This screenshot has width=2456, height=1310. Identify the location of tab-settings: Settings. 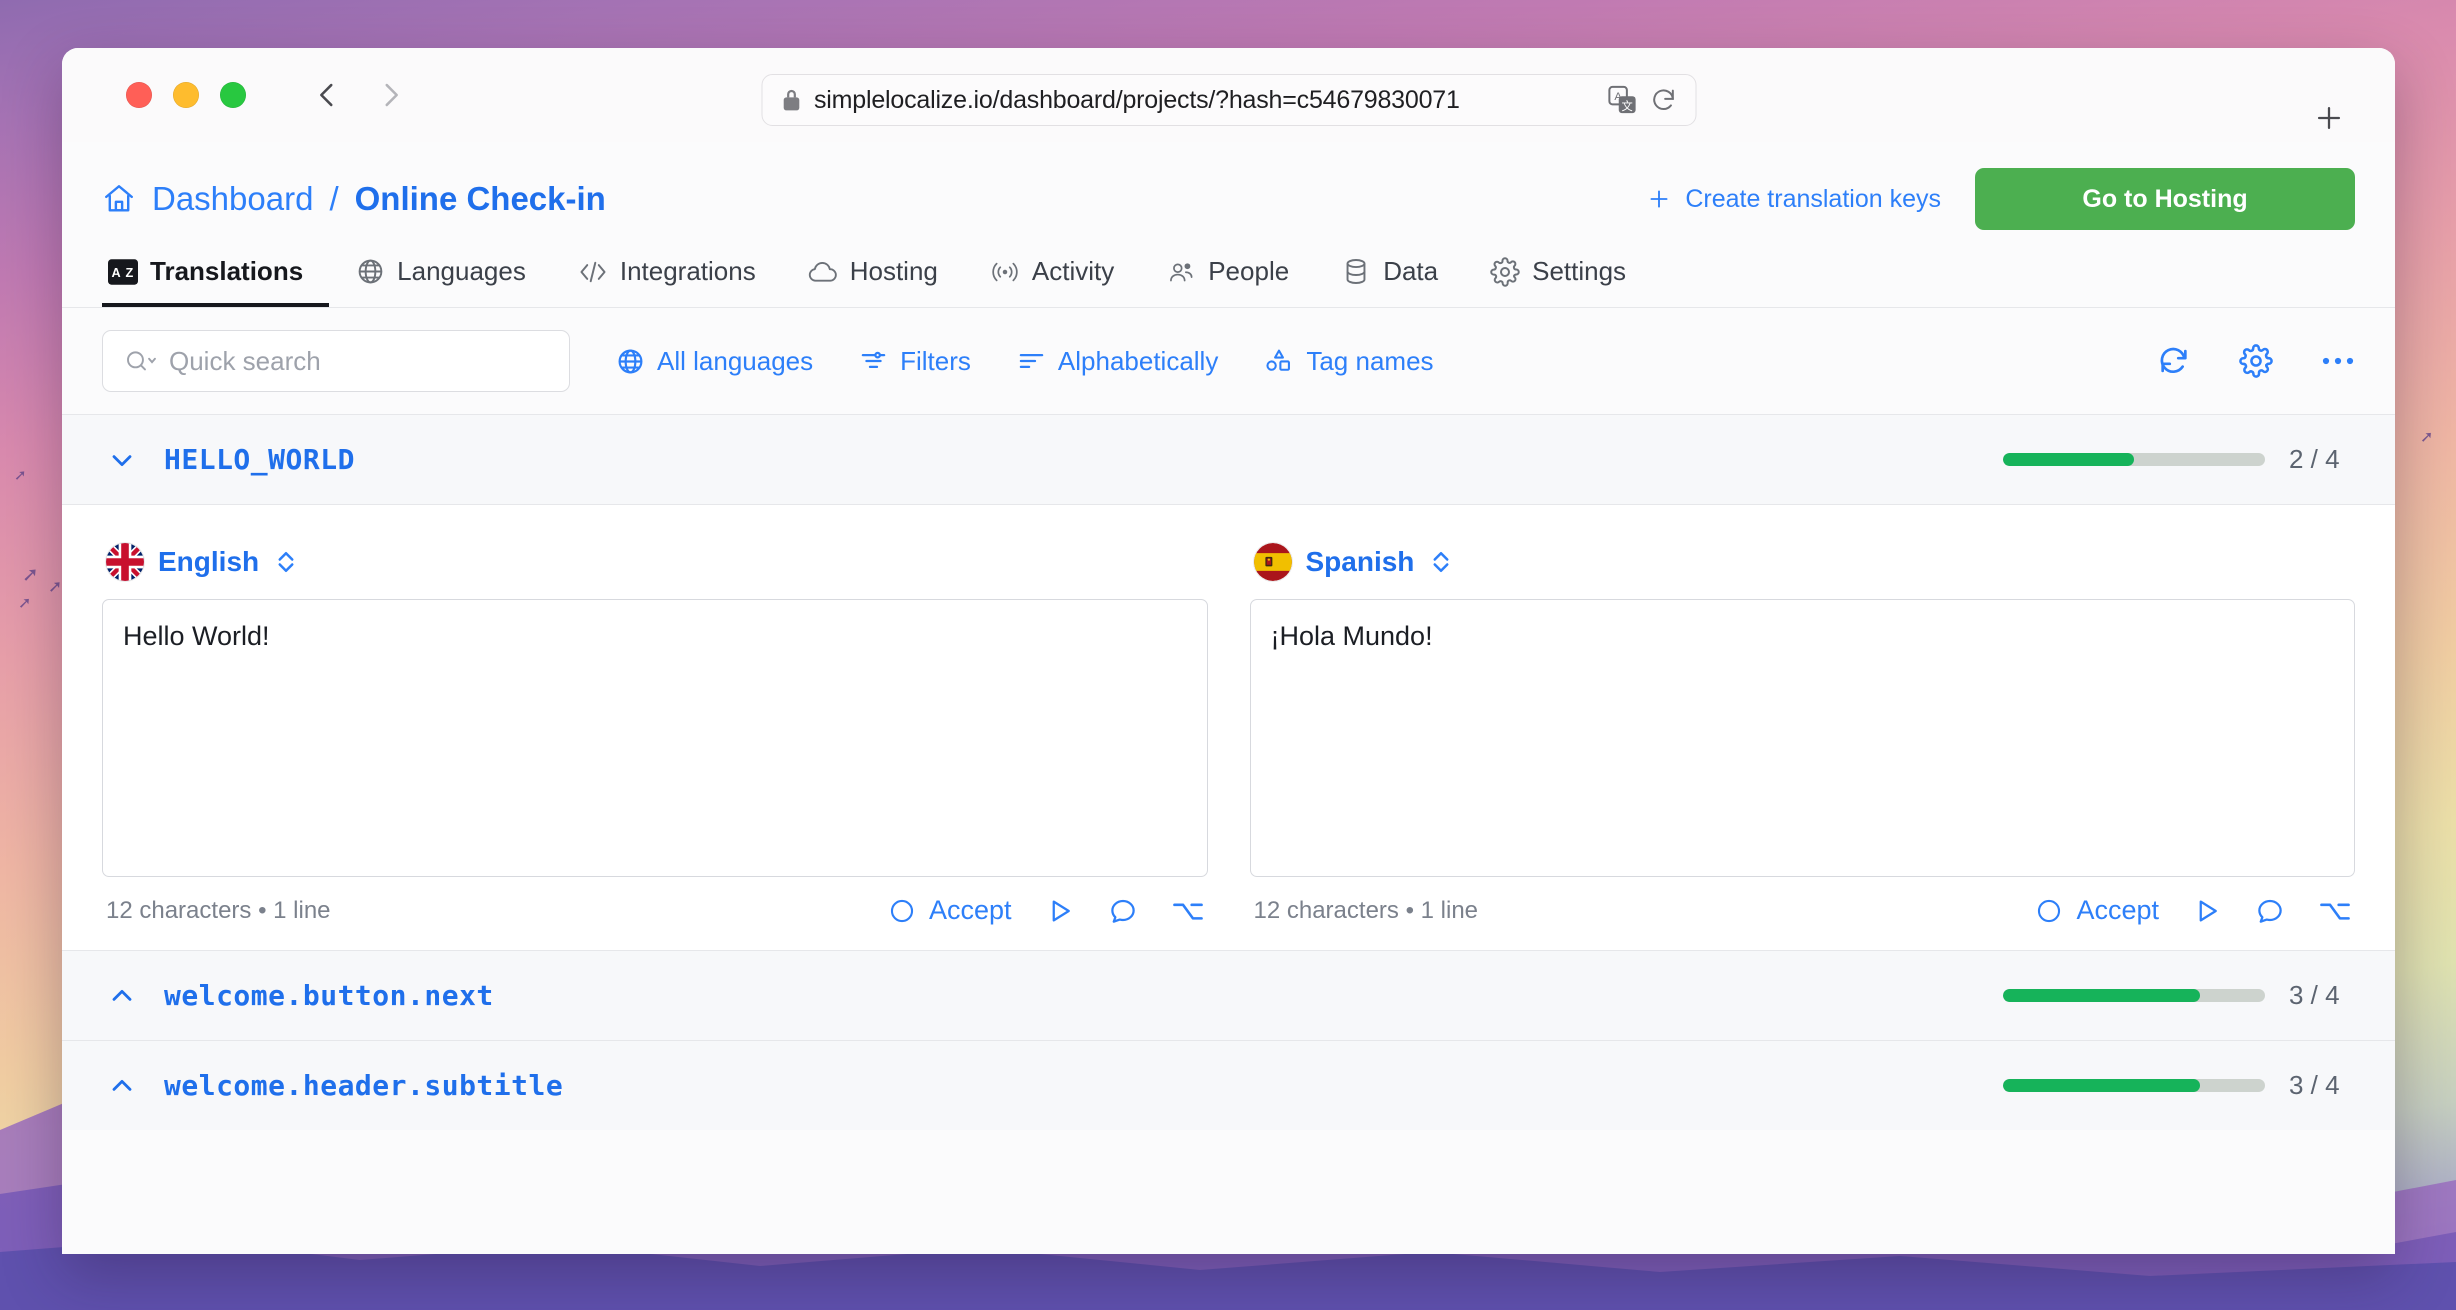
(1558, 277).